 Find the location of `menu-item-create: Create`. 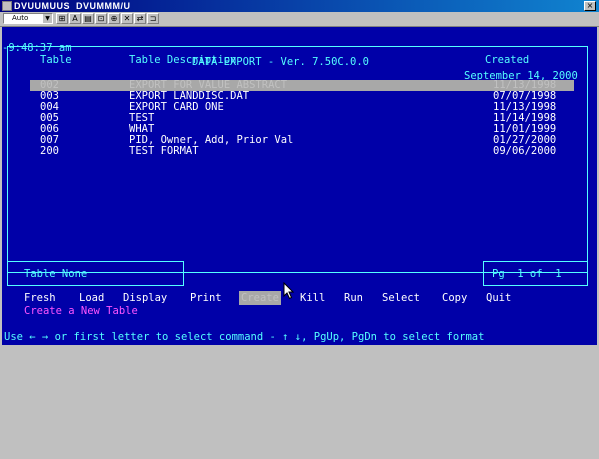

menu-item-create: Create is located at coordinates (260, 298).